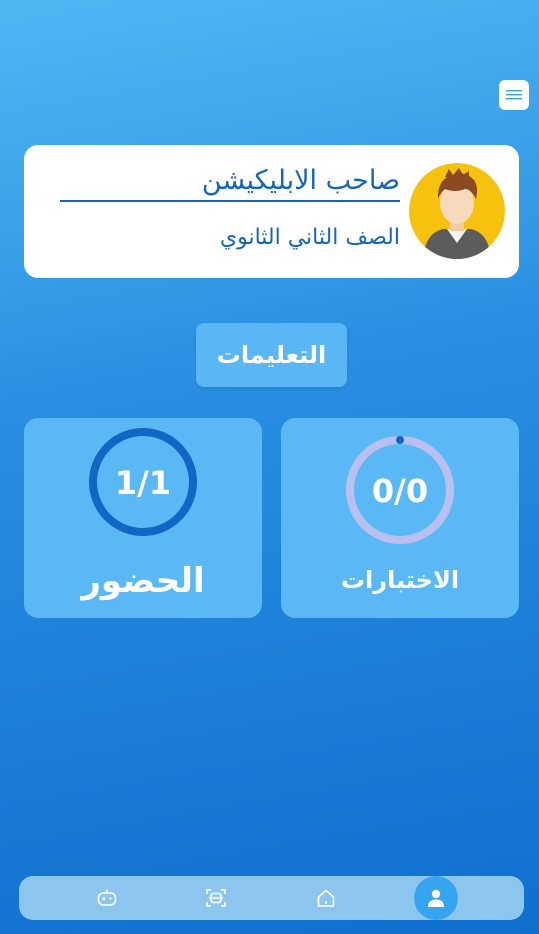  What do you see at coordinates (400, 580) in the screenshot?
I see `exams-label: الاختبارات` at bounding box center [400, 580].